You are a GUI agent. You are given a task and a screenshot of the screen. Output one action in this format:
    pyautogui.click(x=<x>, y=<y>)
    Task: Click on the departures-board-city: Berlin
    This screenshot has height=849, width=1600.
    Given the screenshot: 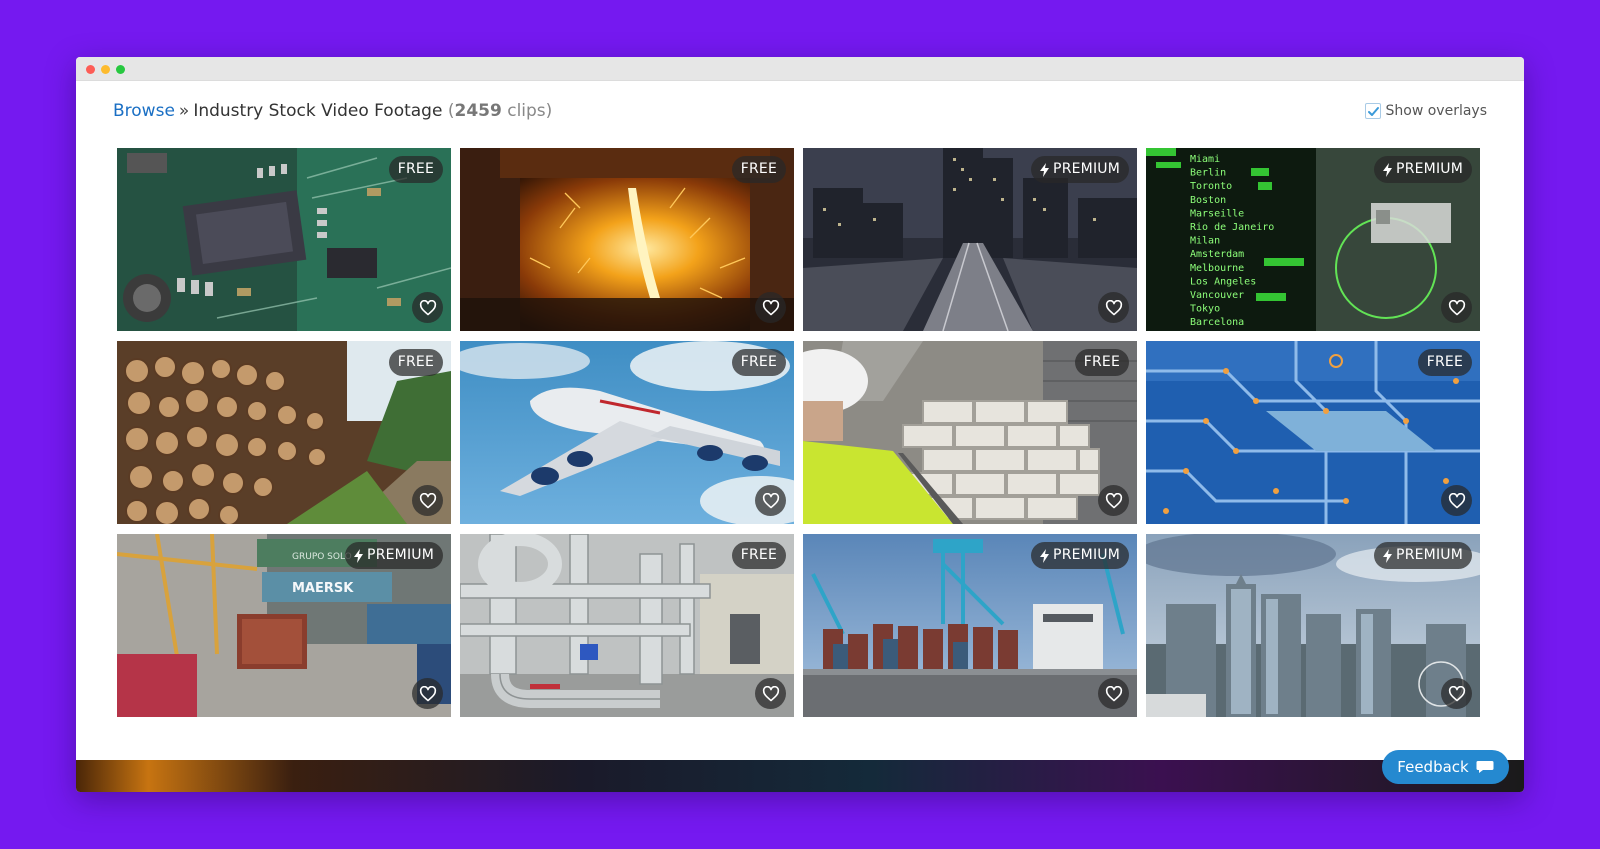 What is the action you would take?
    pyautogui.click(x=1208, y=173)
    